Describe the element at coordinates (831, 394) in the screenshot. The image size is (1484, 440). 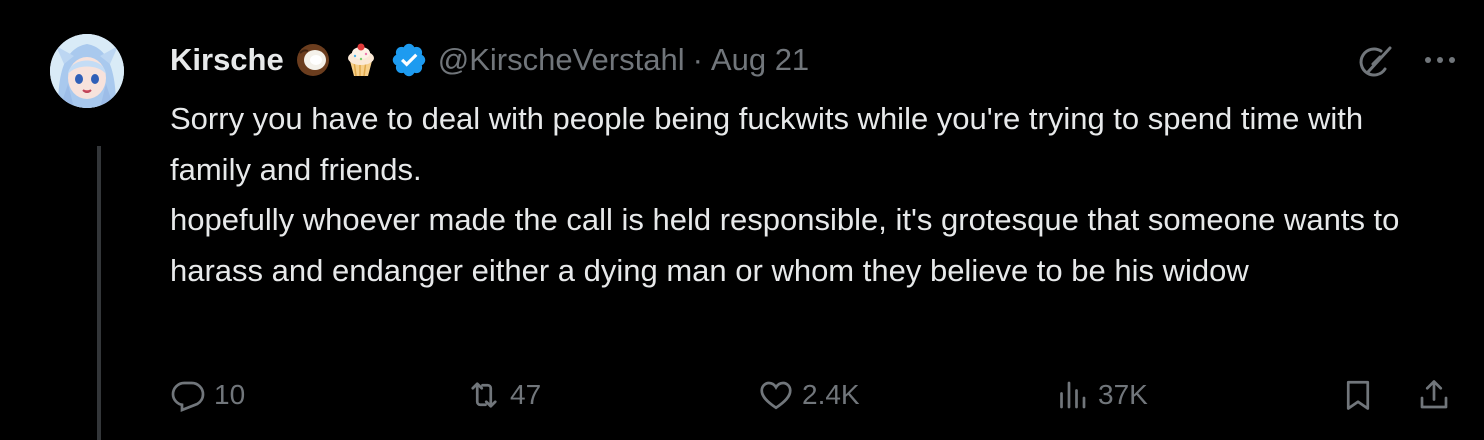
I see `like-count: 2.4K` at that location.